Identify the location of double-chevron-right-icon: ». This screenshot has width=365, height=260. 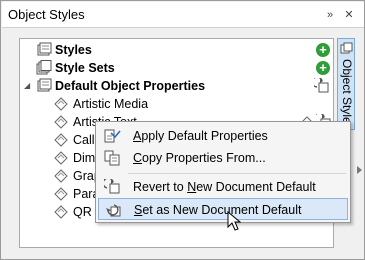
(330, 15).